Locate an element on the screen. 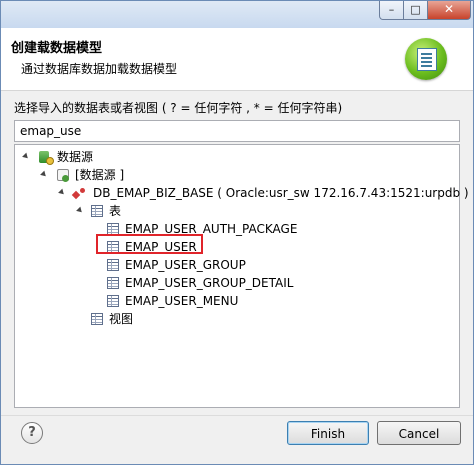 The image size is (474, 465). tree-node-label: EMAP_USER_GROUP_DETAIL is located at coordinates (209, 283).